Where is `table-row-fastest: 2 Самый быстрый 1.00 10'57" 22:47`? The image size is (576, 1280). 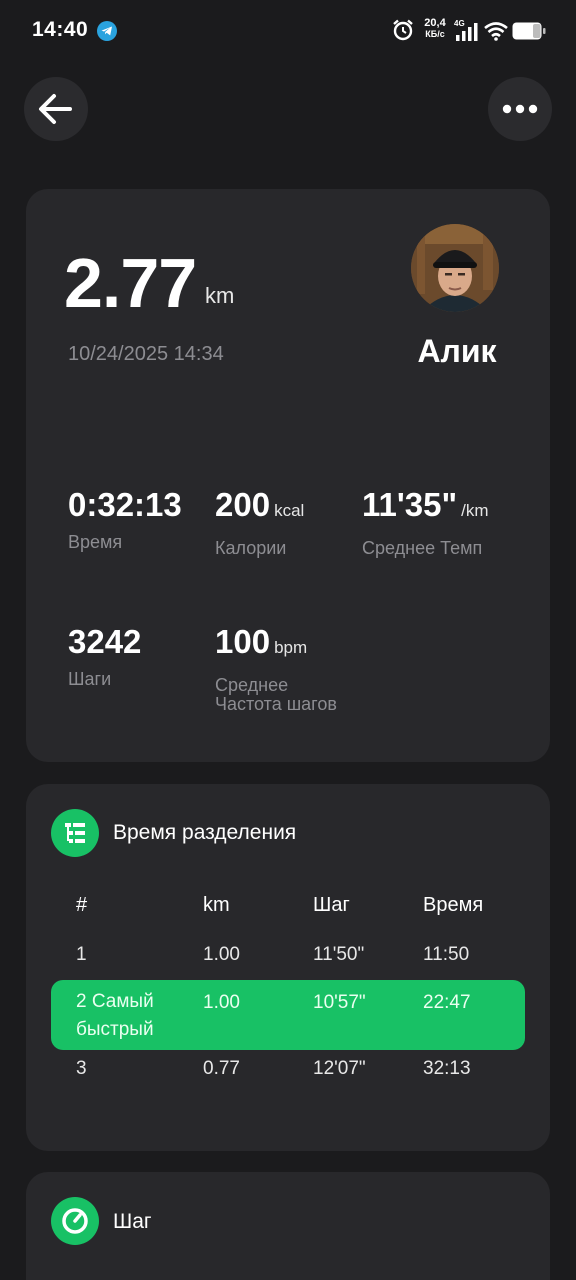 table-row-fastest: 2 Самый быстрый 1.00 10'57" 22:47 is located at coordinates (288, 1015).